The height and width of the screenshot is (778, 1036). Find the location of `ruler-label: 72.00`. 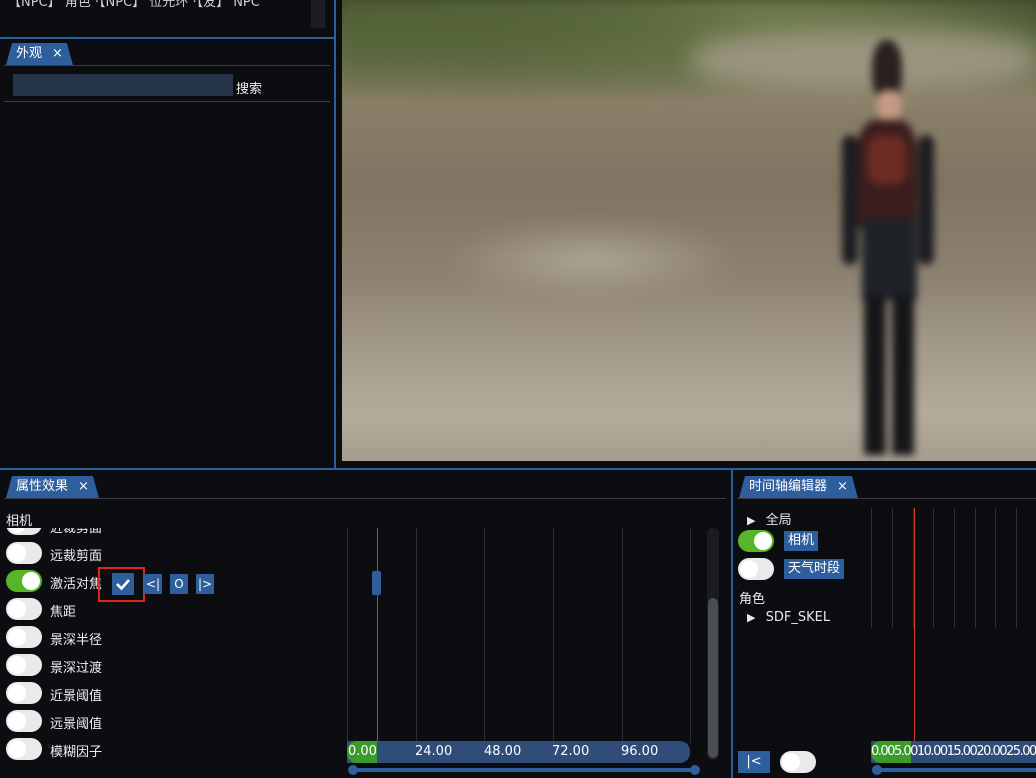

ruler-label: 72.00 is located at coordinates (571, 751).